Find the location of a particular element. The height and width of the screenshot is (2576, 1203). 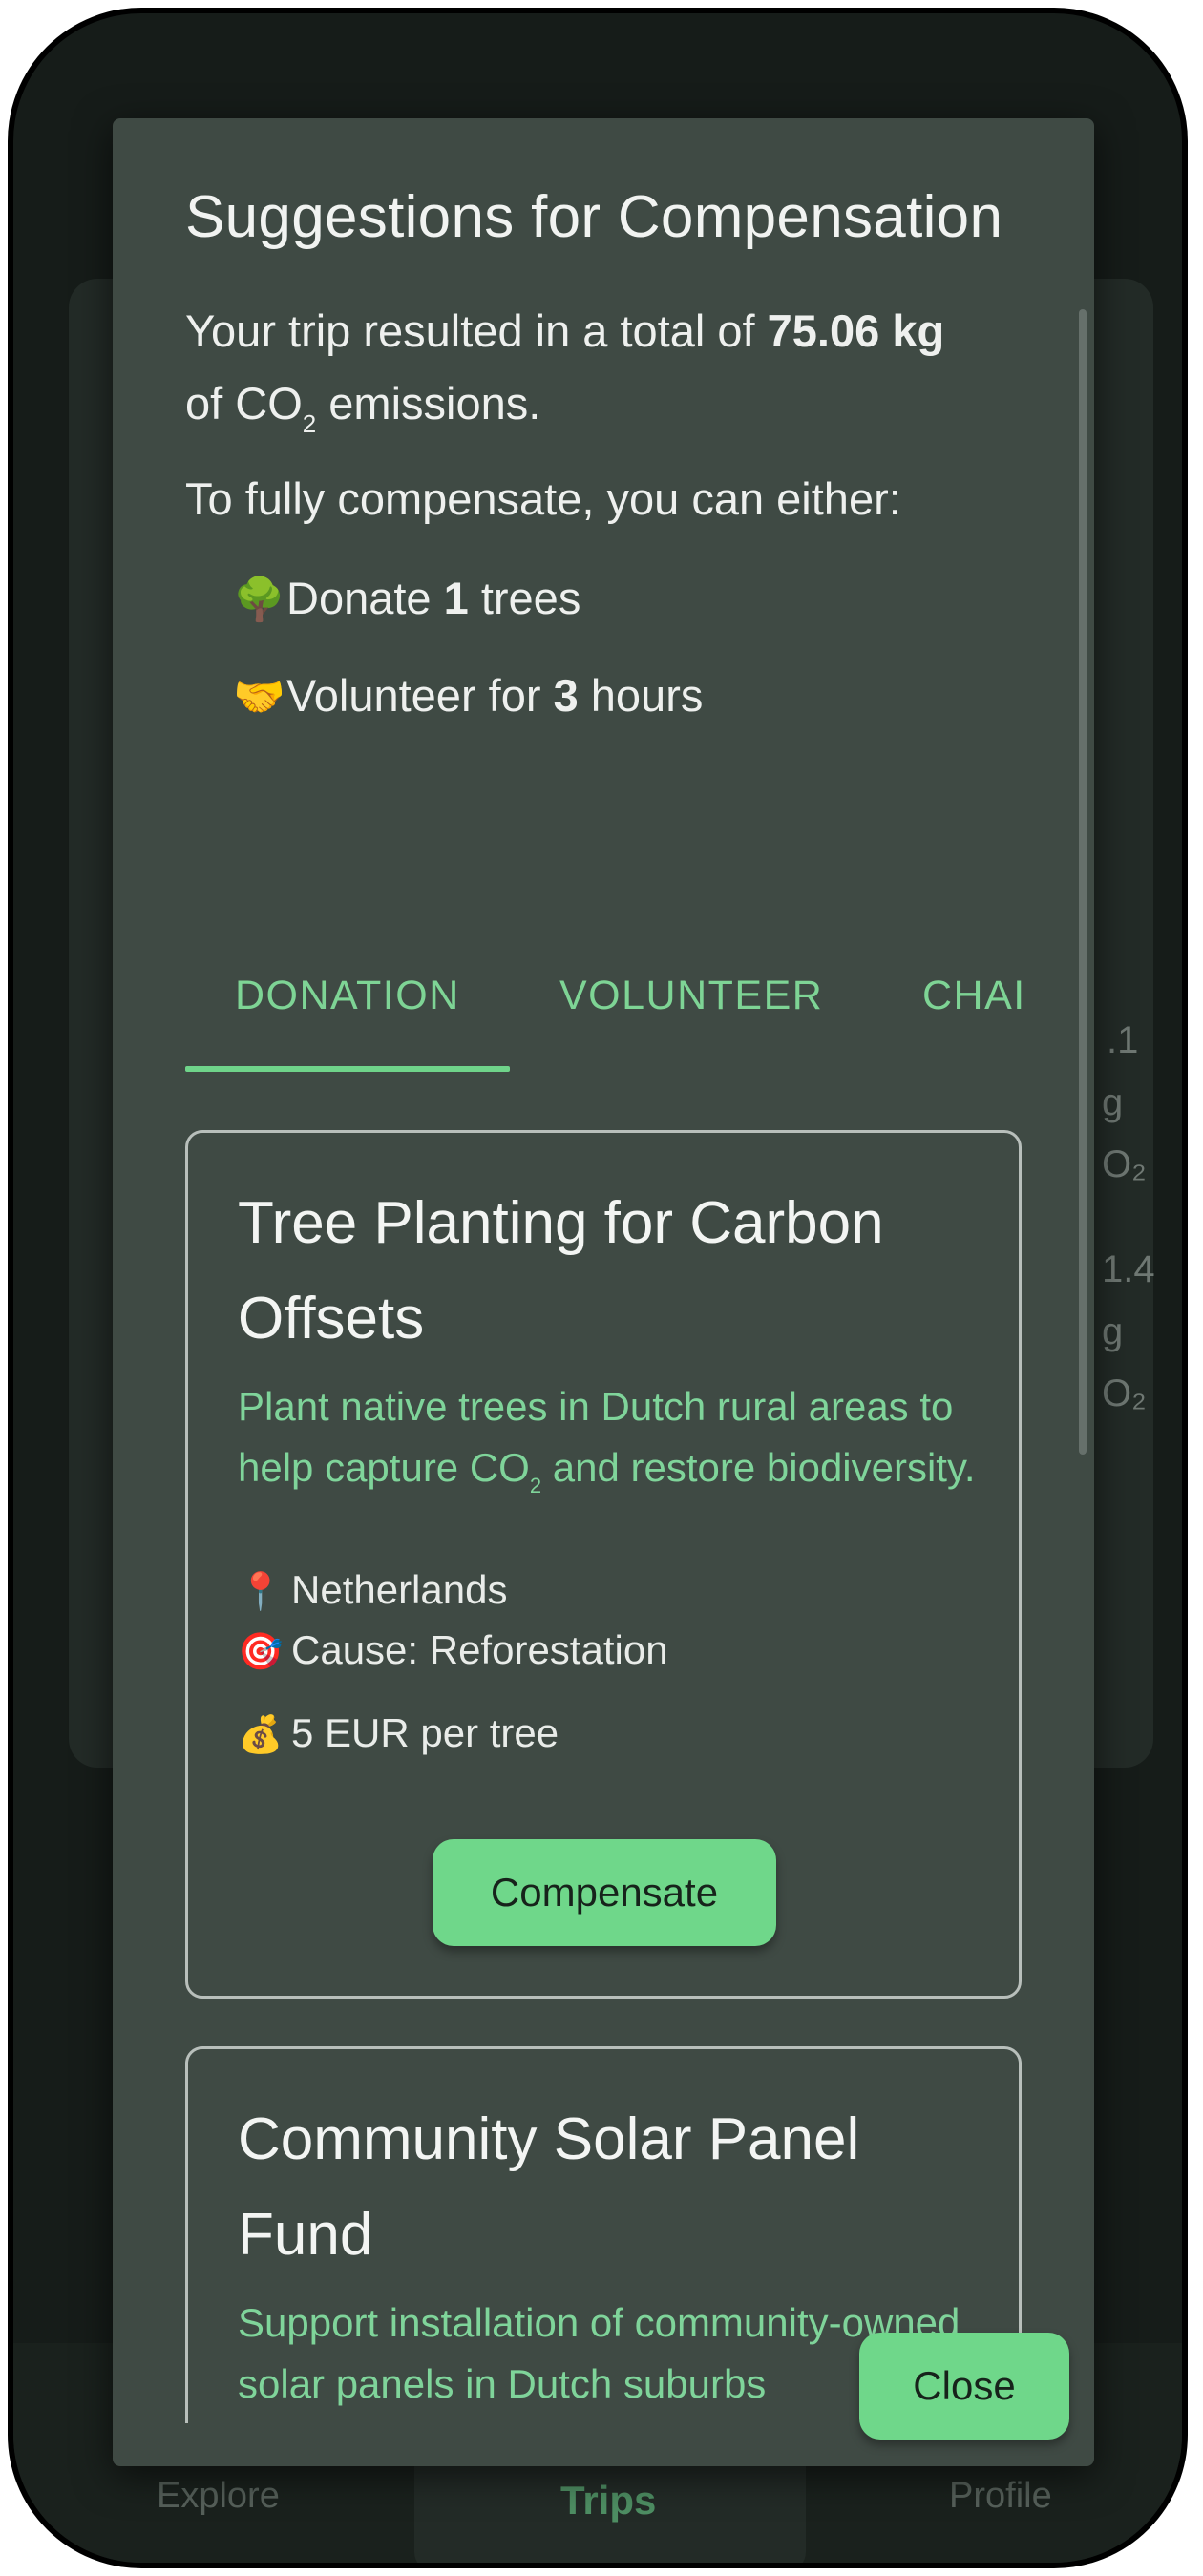

dialog-title: Suggestions for Compensation is located at coordinates (594, 217).